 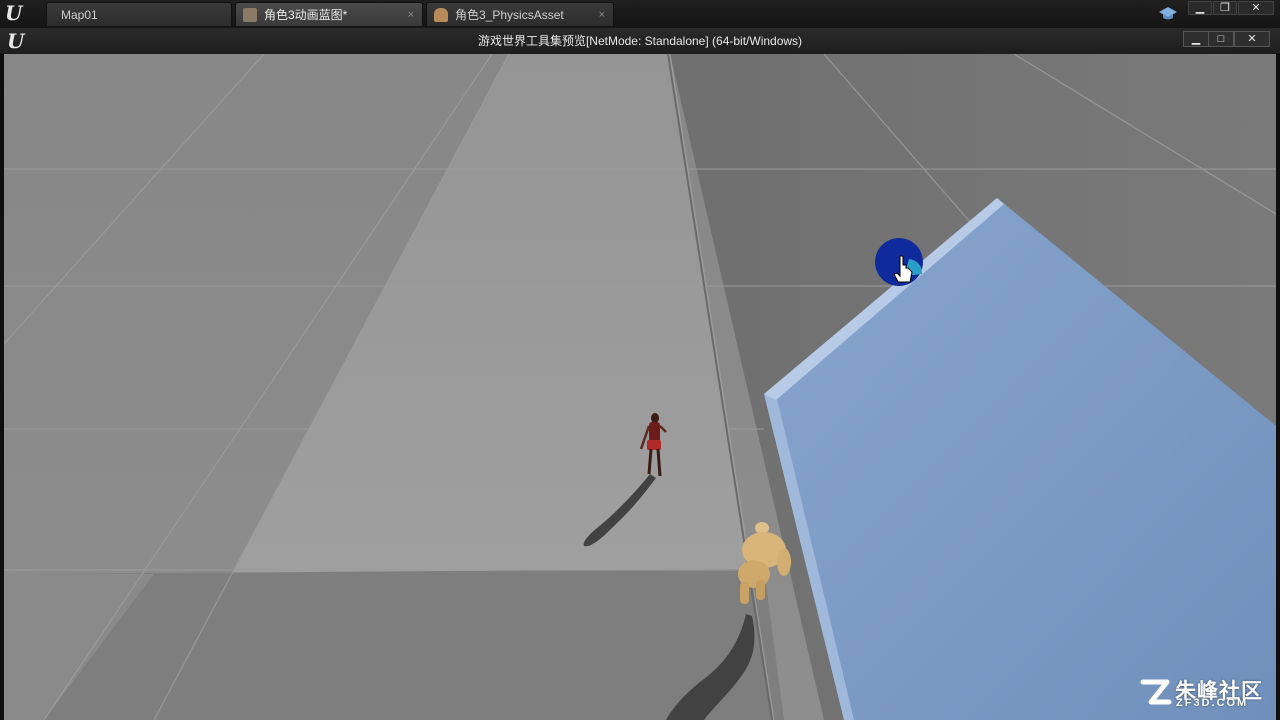 I want to click on tab-label: Map01, so click(x=79, y=15).